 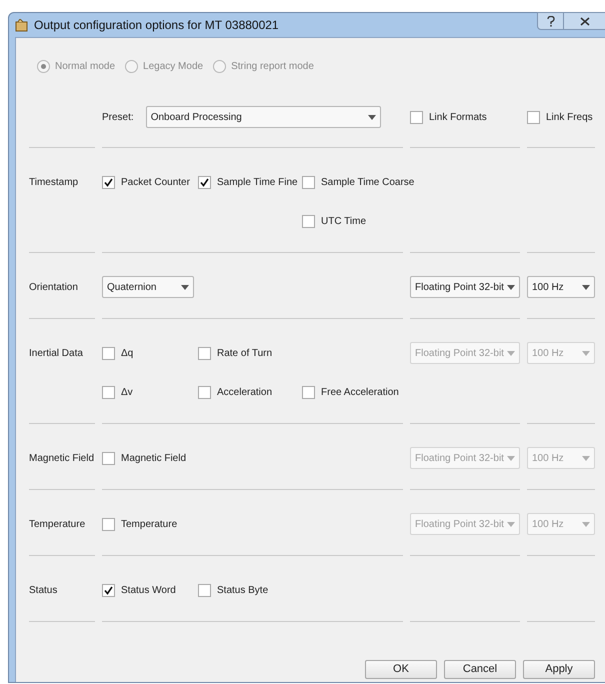 I want to click on close-icon, so click(x=585, y=21).